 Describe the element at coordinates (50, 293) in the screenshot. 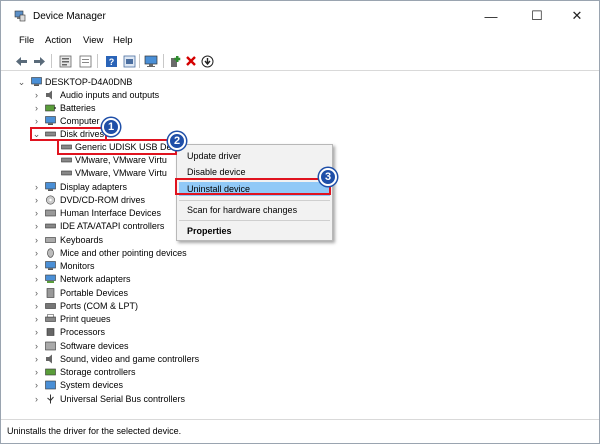

I see `portable-device-icon` at that location.